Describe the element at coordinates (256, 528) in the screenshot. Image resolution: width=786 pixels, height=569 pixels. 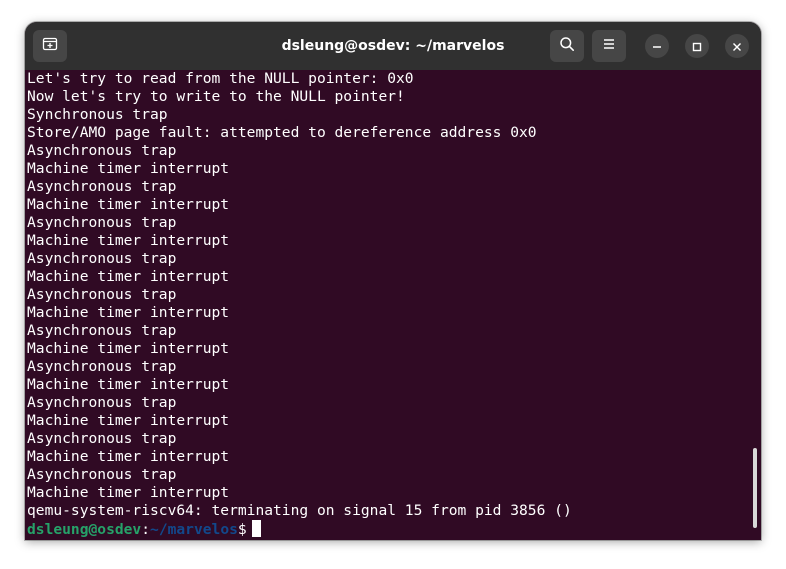
I see `text-cursor` at that location.